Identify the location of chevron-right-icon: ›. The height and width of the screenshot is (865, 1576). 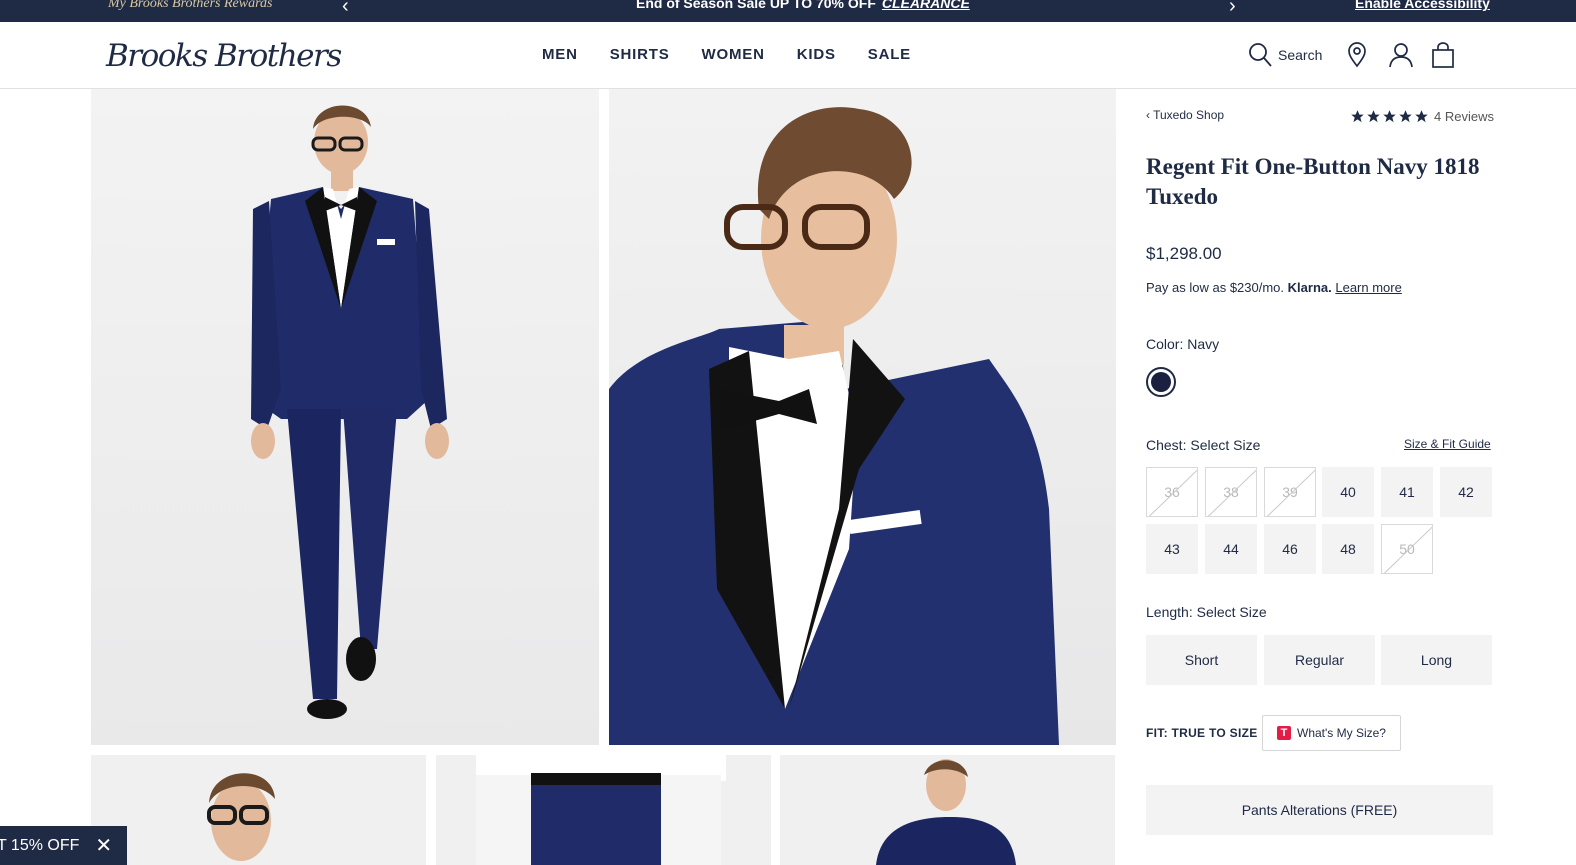
(1232, 9).